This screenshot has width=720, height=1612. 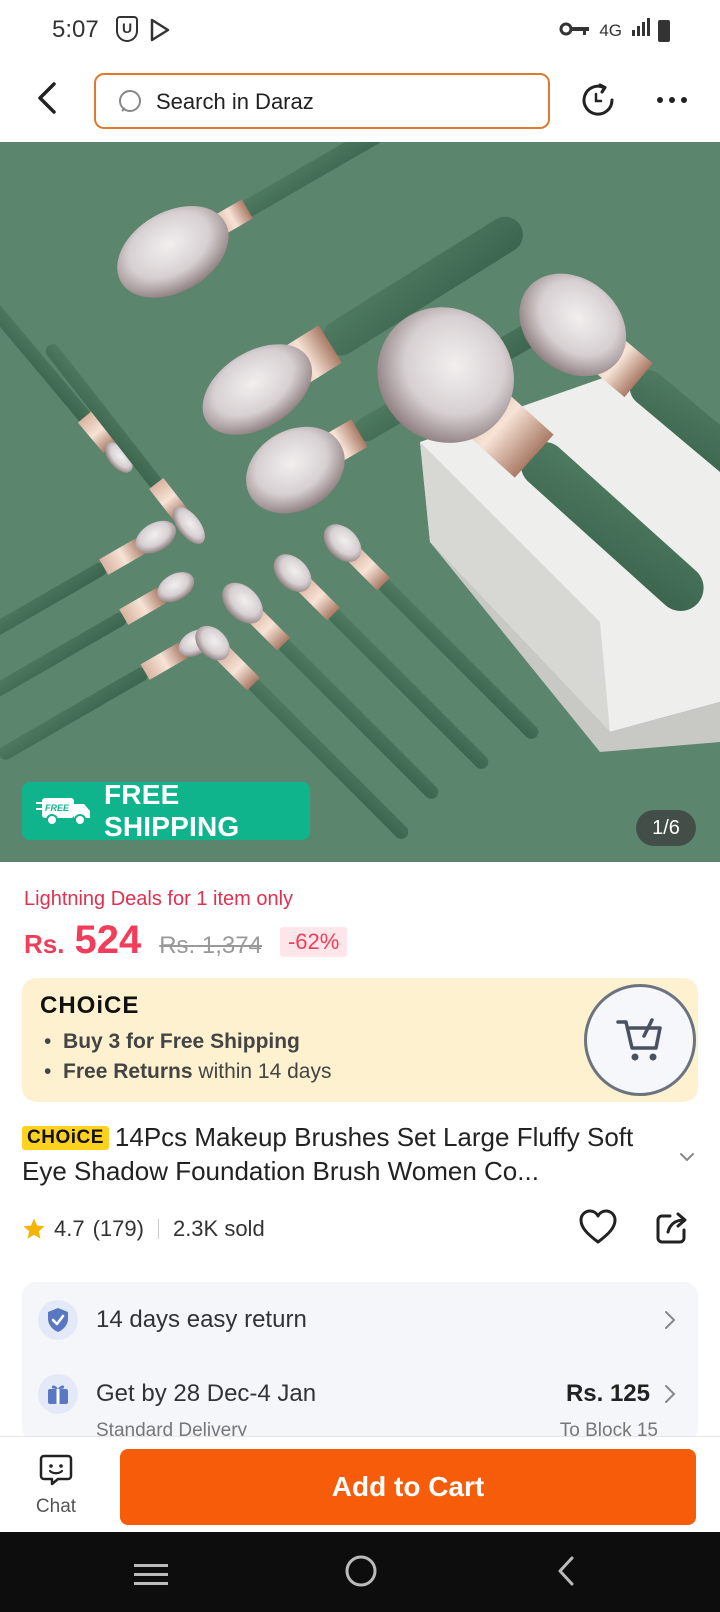 I want to click on original-price: Rs. 1,374, so click(x=210, y=945).